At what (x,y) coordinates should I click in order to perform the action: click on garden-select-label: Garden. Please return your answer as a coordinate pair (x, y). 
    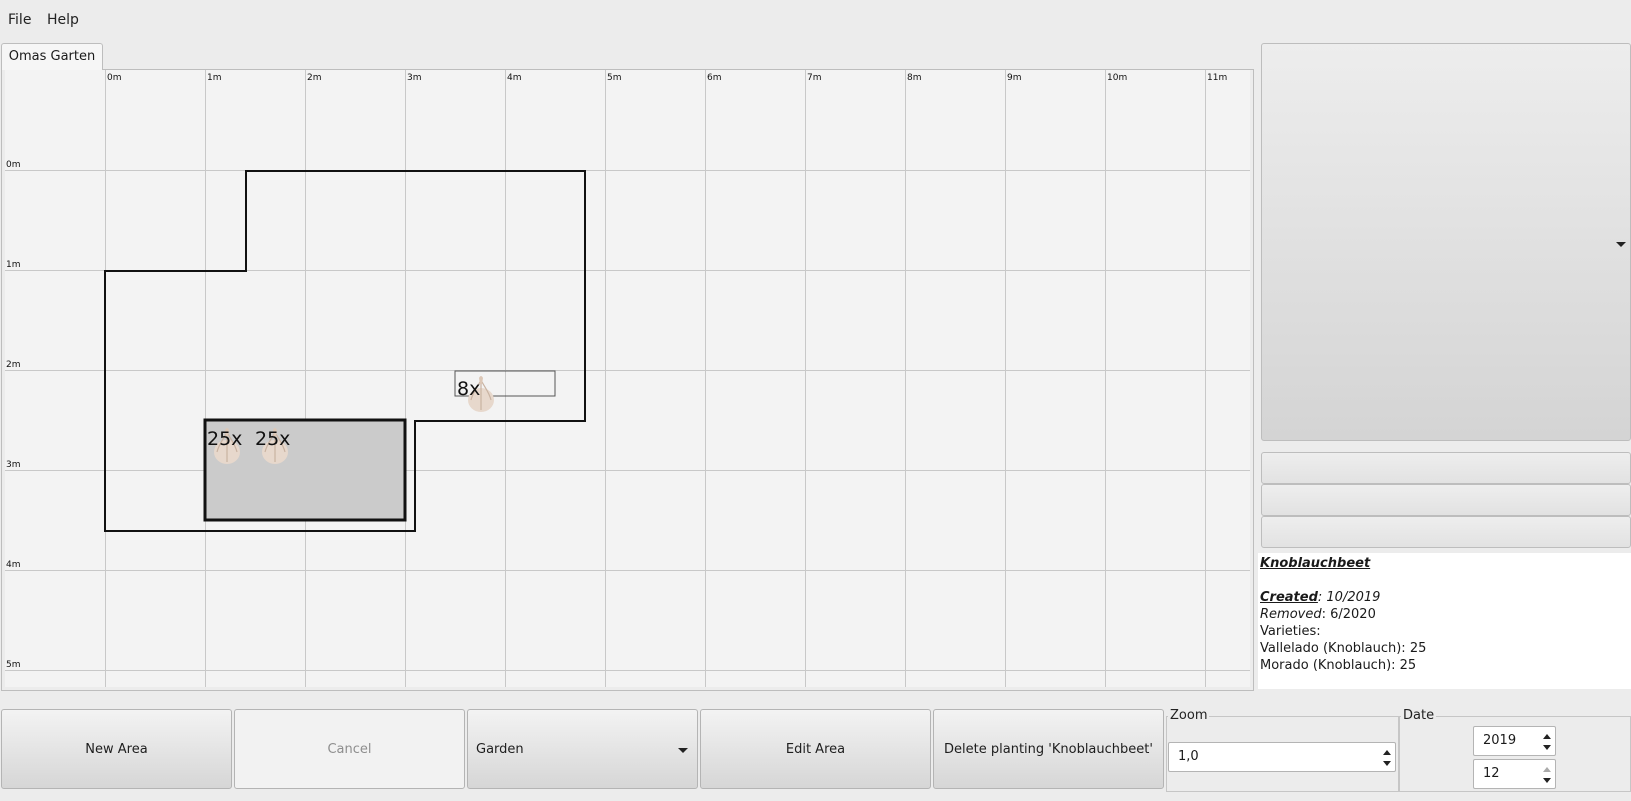
    Looking at the image, I should click on (500, 749).